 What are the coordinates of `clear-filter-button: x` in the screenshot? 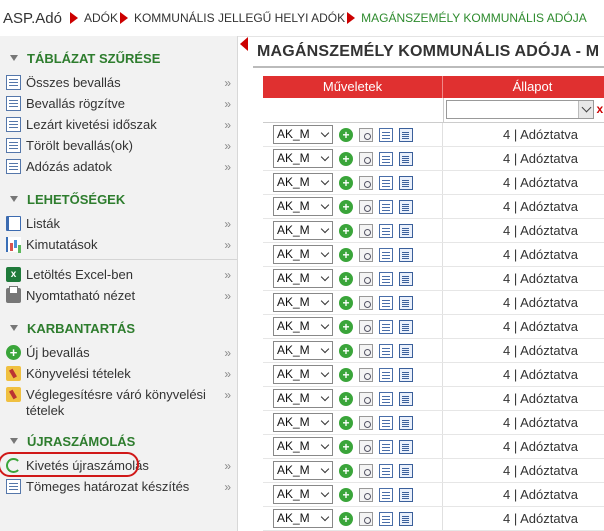 It's located at (600, 110).